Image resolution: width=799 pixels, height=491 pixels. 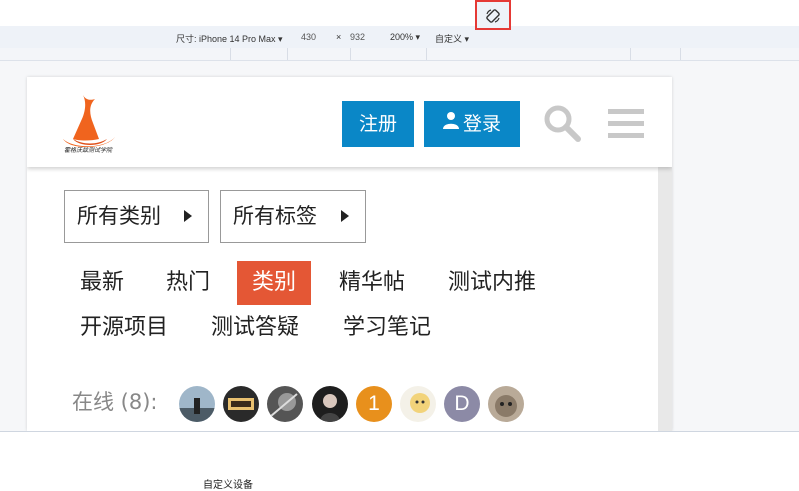 I want to click on avatar-photo-girl-icon, so click(x=330, y=404).